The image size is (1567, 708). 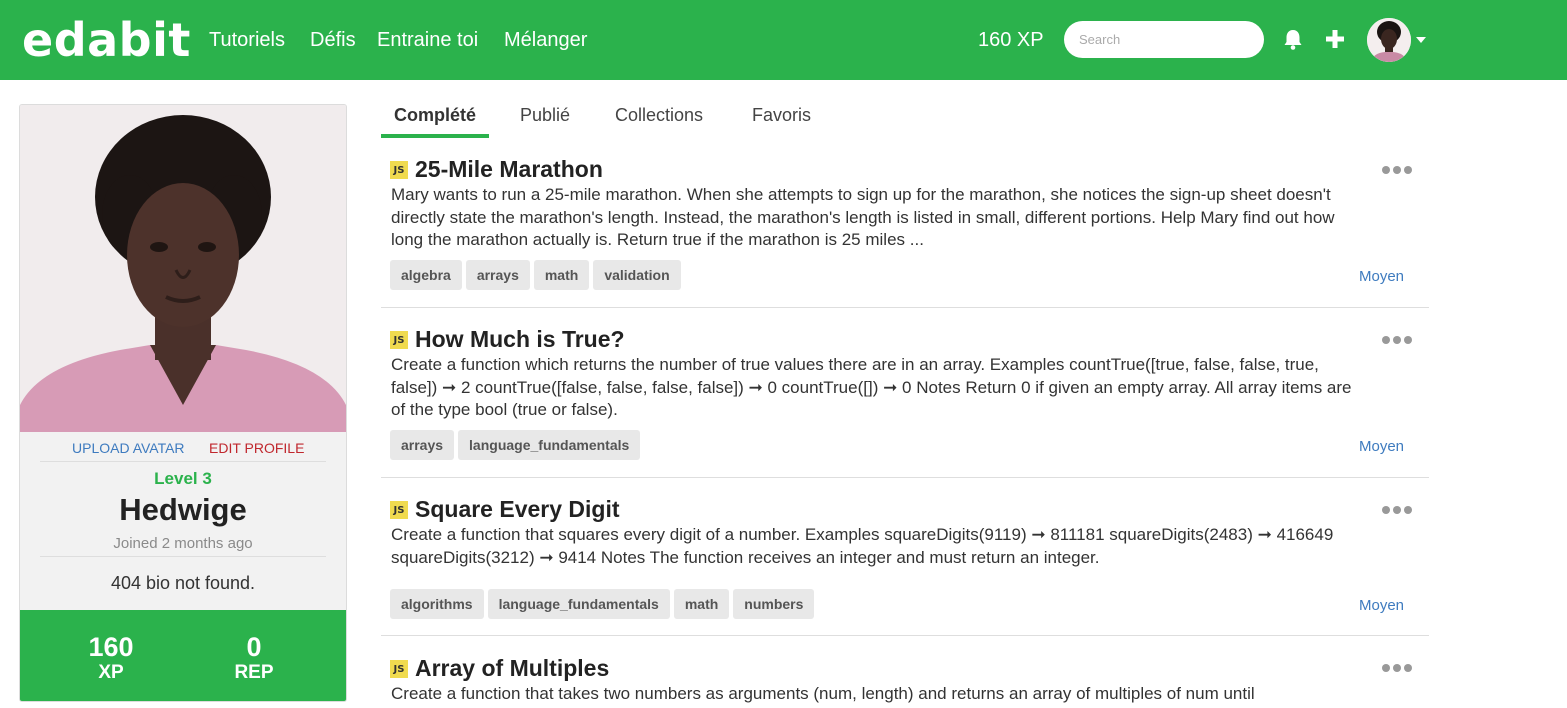 I want to click on level-label: Level 3, so click(x=183, y=478).